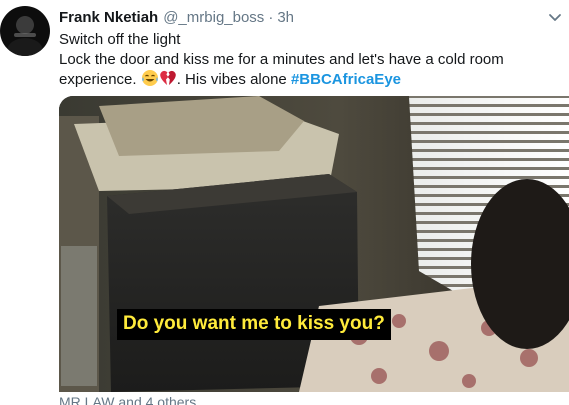 The width and height of the screenshot is (569, 405). What do you see at coordinates (233, 79) in the screenshot?
I see `tweet-line-3-tail: . His vibes alone` at bounding box center [233, 79].